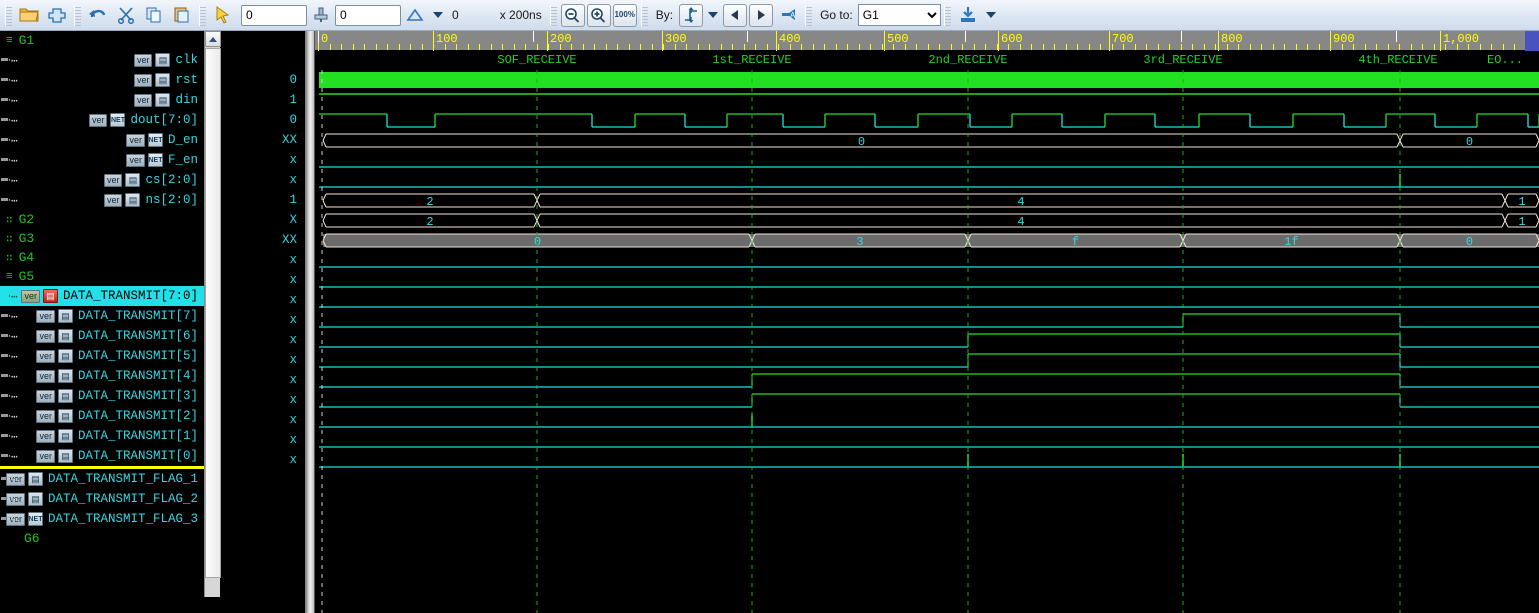 The width and height of the screenshot is (1539, 613). Describe the element at coordinates (213, 313) in the screenshot. I see `scroll-thumb` at that location.